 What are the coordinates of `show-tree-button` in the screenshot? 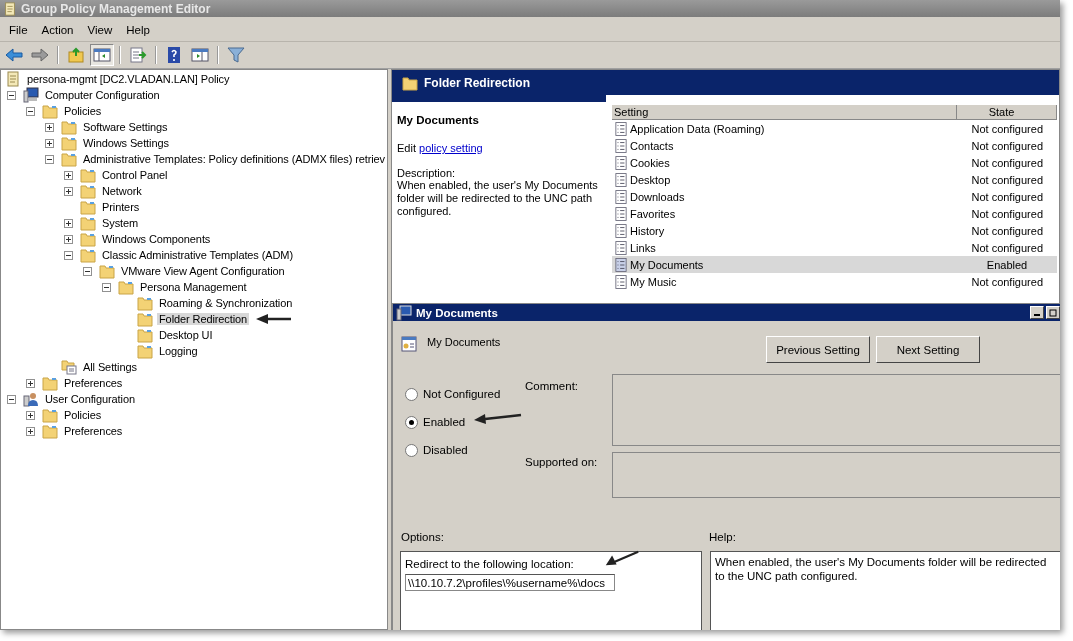 It's located at (102, 55).